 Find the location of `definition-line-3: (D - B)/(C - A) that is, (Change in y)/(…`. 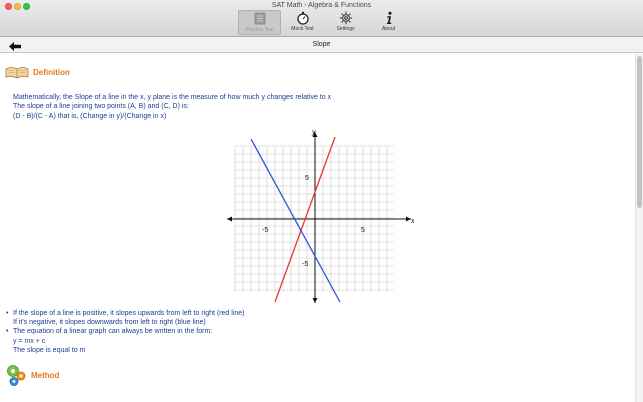

definition-line-3: (D - B)/(C - A) that is, (Change in y)/(… is located at coordinates (90, 116).